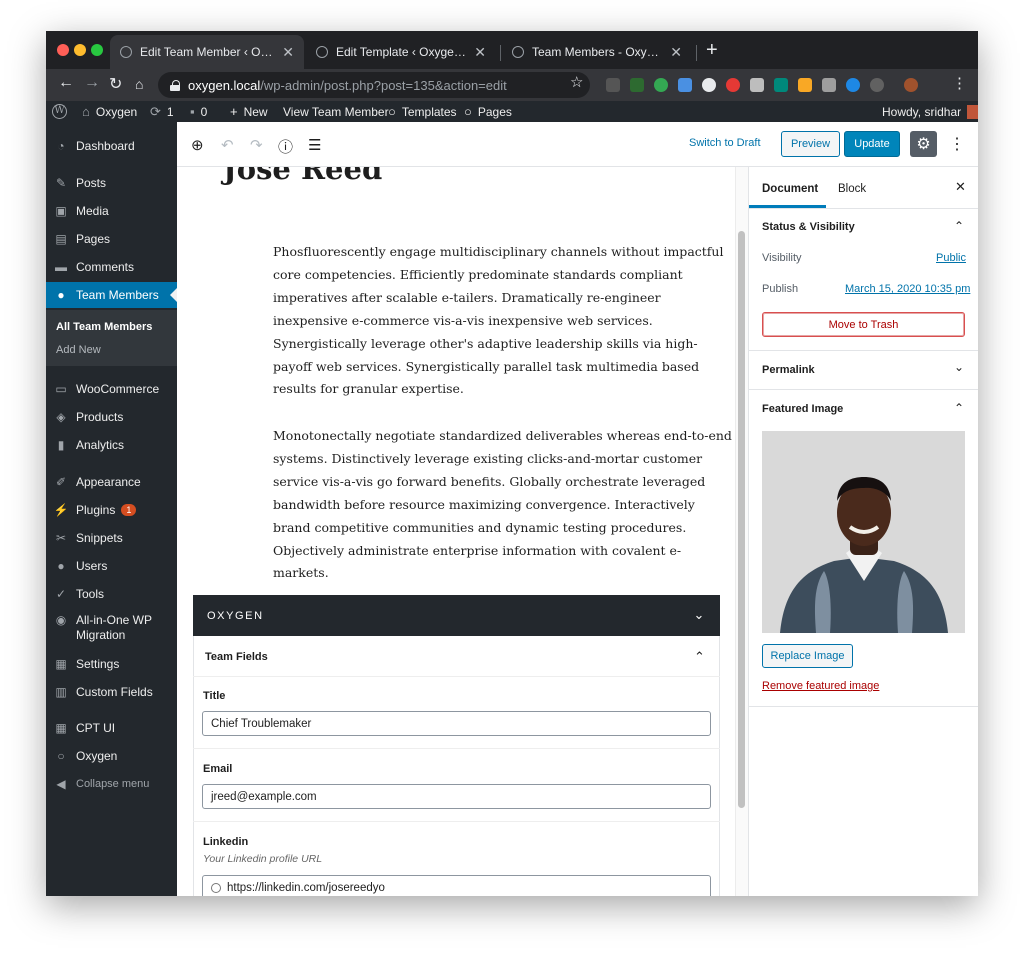 This screenshot has width=1024, height=957. What do you see at coordinates (285, 146) in the screenshot?
I see `info-icon: ⓘ` at bounding box center [285, 146].